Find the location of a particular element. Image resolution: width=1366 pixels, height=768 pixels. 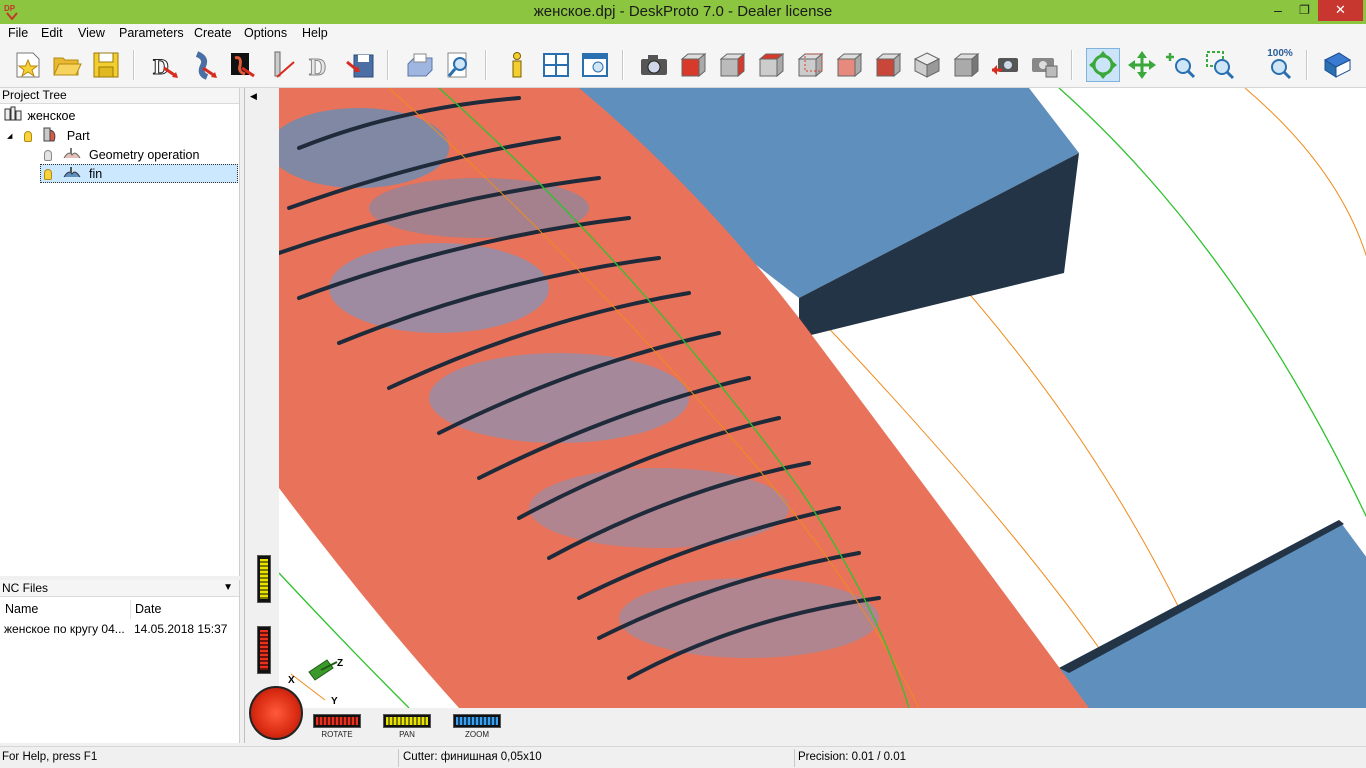

rotate-mode-icon is located at coordinates (1103, 65).